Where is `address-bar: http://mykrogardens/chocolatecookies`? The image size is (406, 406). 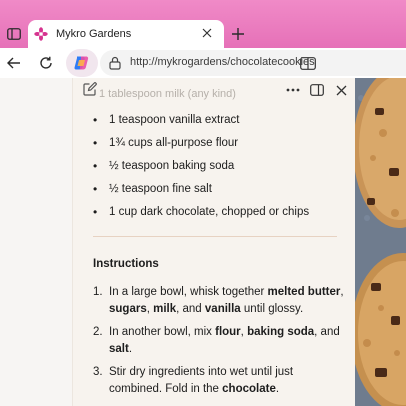 address-bar: http://mykrogardens/chocolatecookies is located at coordinates (253, 63).